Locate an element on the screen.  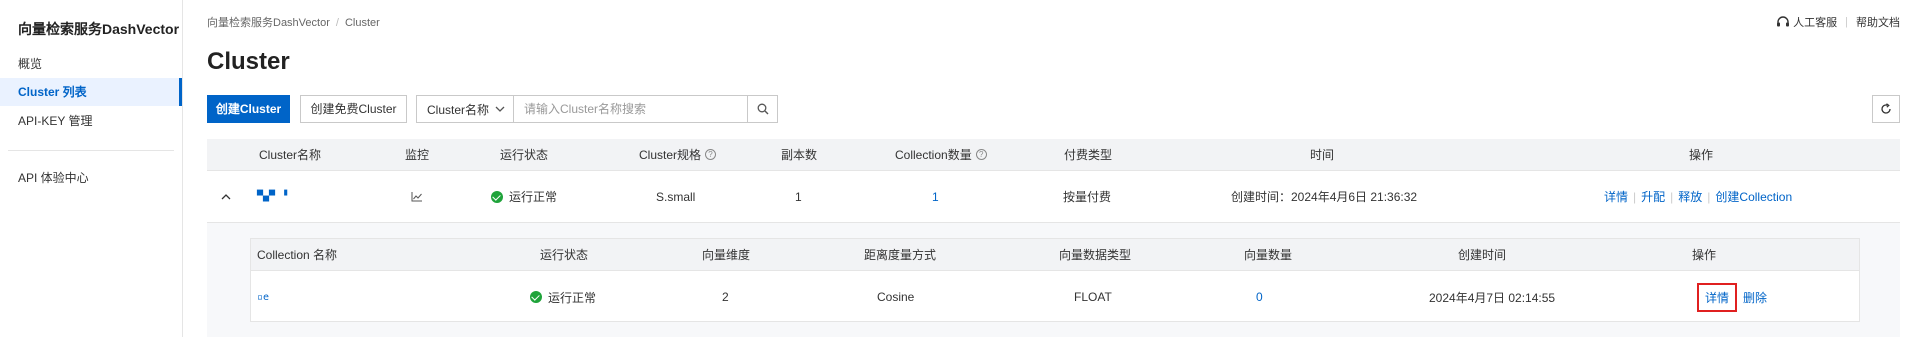
collapse-toggle is located at coordinates (226, 196).